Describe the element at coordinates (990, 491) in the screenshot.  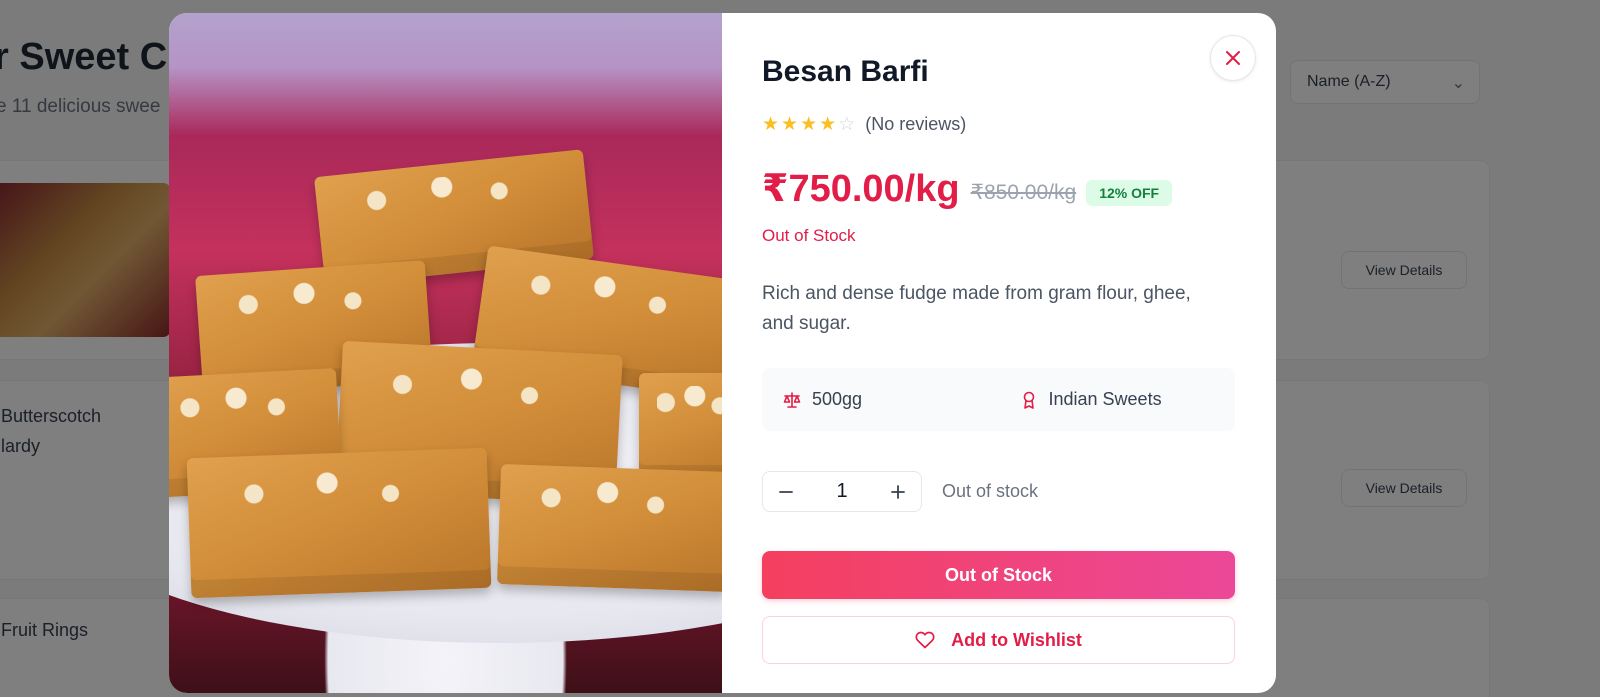
I see `quantity-note: Out of stock` at that location.